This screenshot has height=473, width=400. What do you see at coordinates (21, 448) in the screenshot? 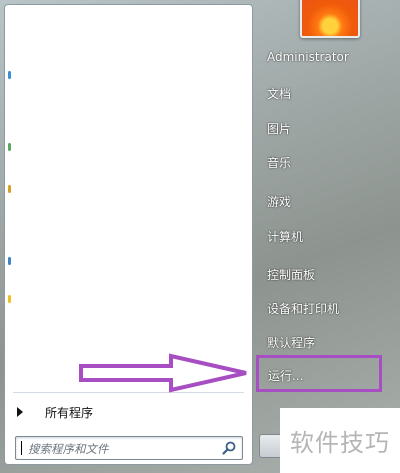
I see `text-cursor` at bounding box center [21, 448].